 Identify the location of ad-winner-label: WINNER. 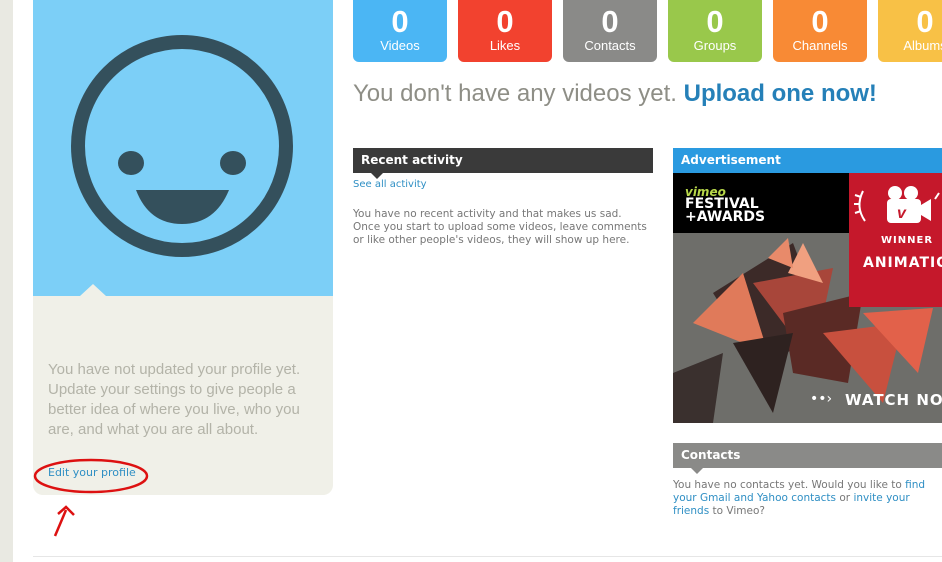
(907, 240).